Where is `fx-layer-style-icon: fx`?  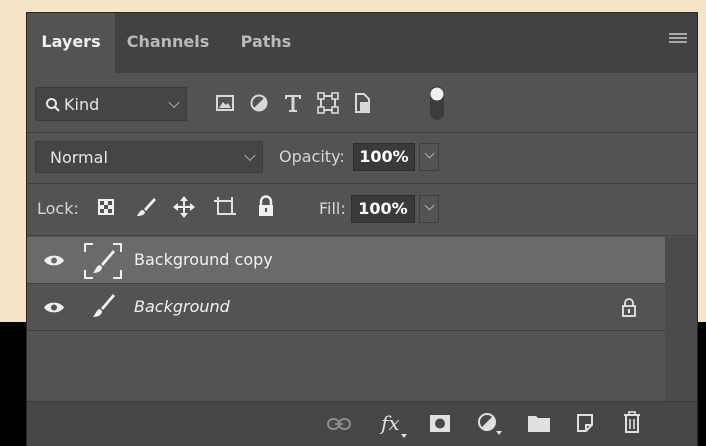 fx-layer-style-icon: fx is located at coordinates (394, 425).